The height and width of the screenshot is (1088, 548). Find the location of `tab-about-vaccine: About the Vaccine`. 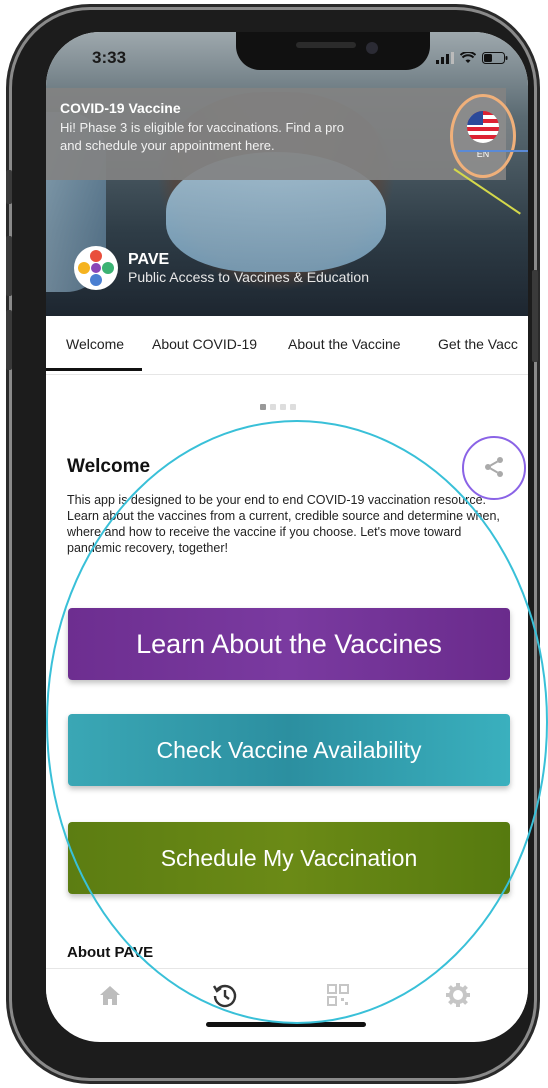

tab-about-vaccine: About the Vaccine is located at coordinates (344, 344).